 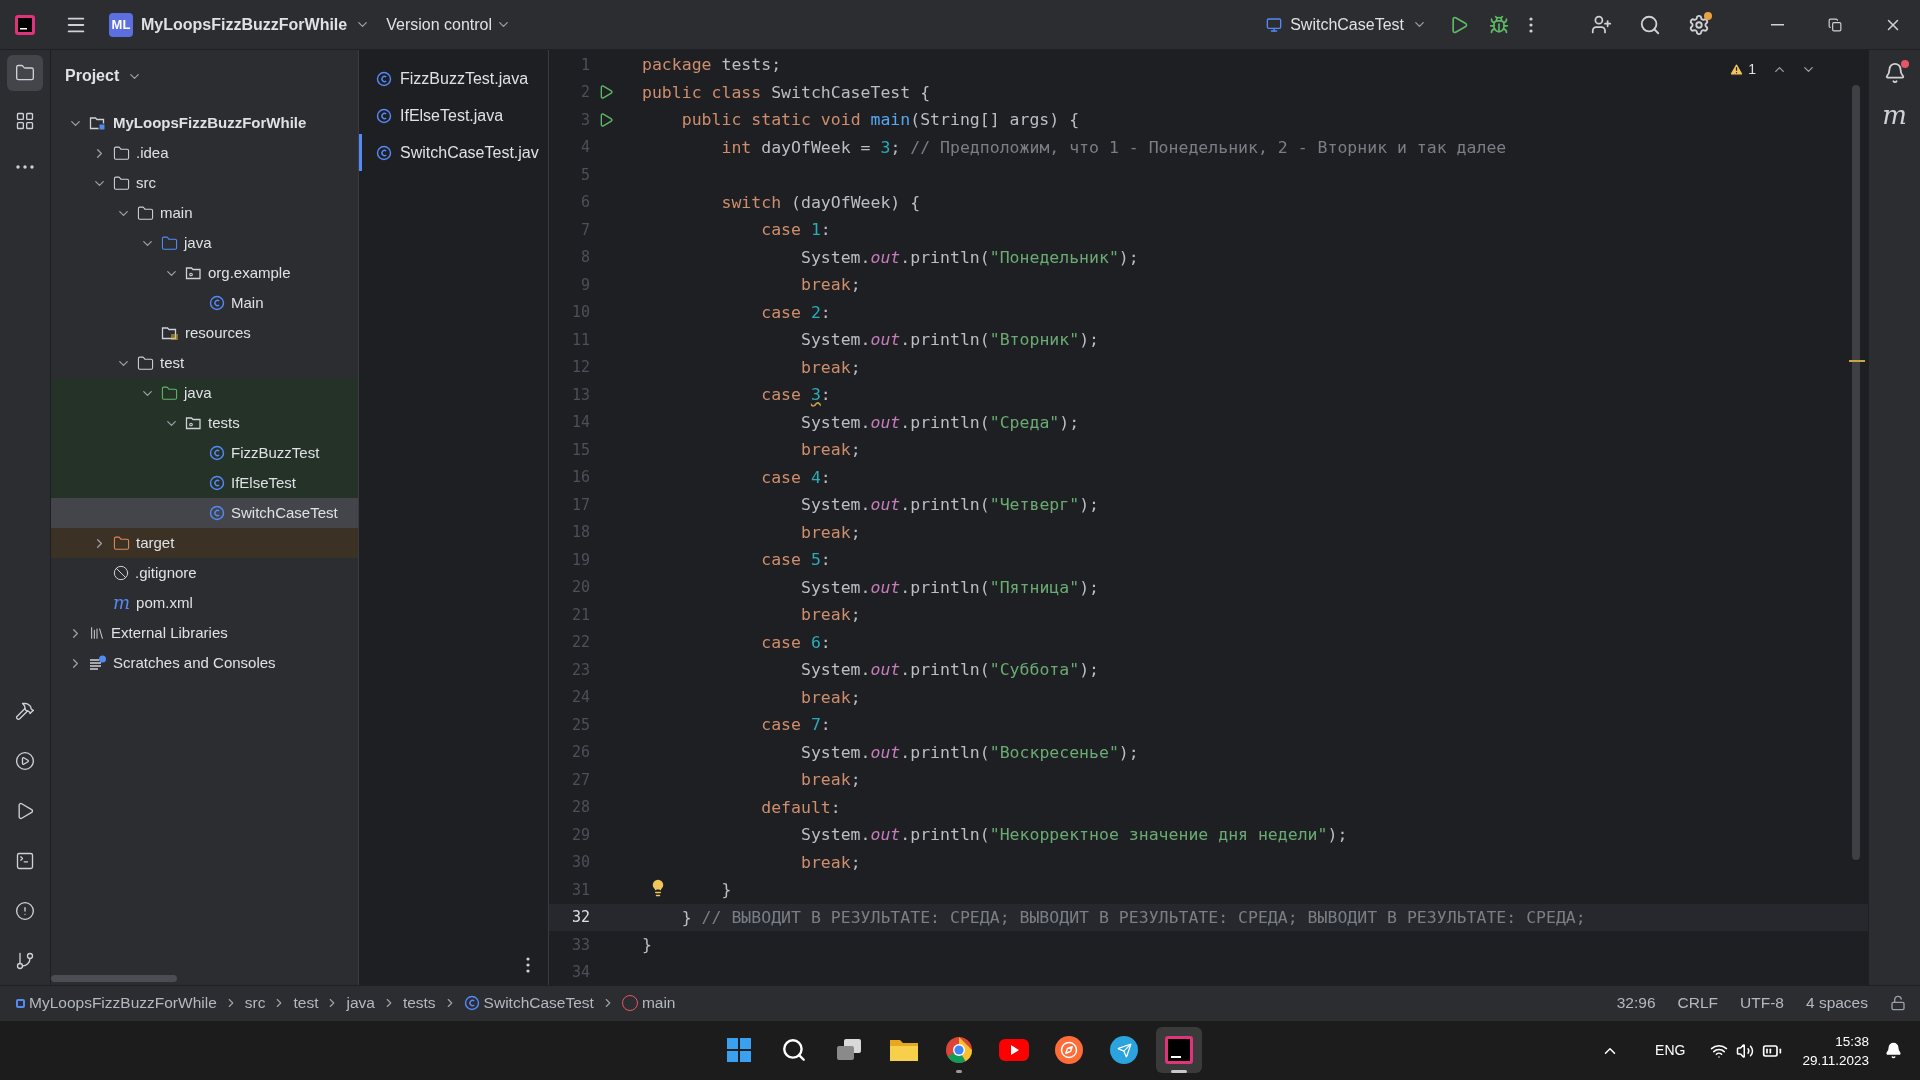 What do you see at coordinates (116, 1003) in the screenshot?
I see `breadcrumb: MyLoopsFizzBuzzForWhile` at bounding box center [116, 1003].